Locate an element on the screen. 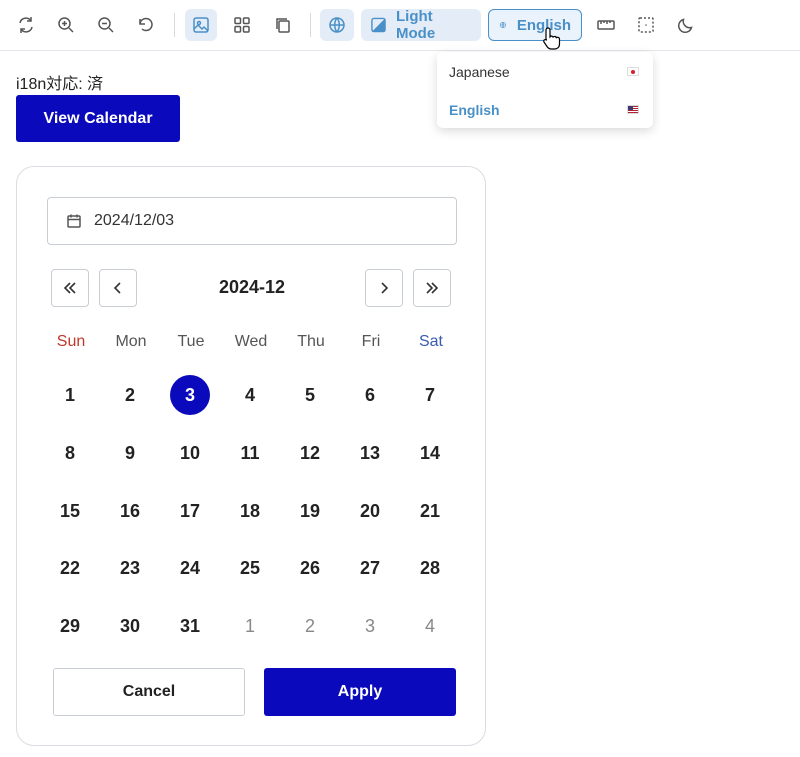  moon-icon is located at coordinates (686, 25).